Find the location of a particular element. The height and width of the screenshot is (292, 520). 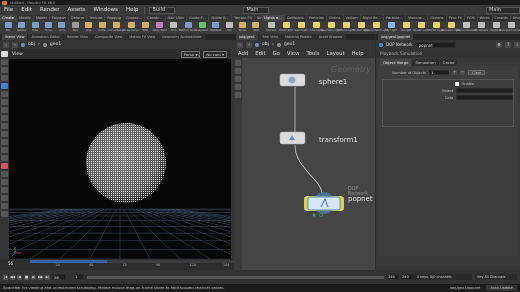

tool-grid: Grid is located at coordinates (62, 27).